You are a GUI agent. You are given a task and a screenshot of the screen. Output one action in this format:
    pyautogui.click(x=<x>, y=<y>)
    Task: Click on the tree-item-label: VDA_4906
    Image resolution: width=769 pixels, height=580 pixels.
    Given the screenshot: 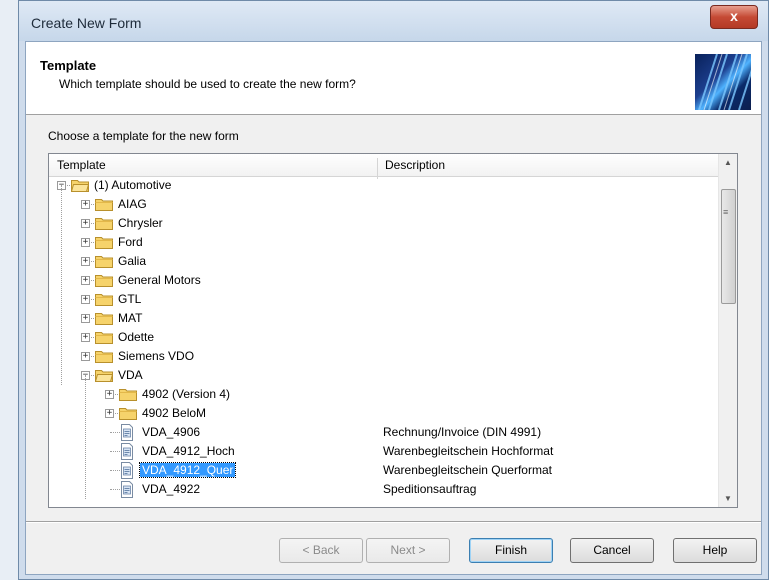 What is the action you would take?
    pyautogui.click(x=171, y=432)
    